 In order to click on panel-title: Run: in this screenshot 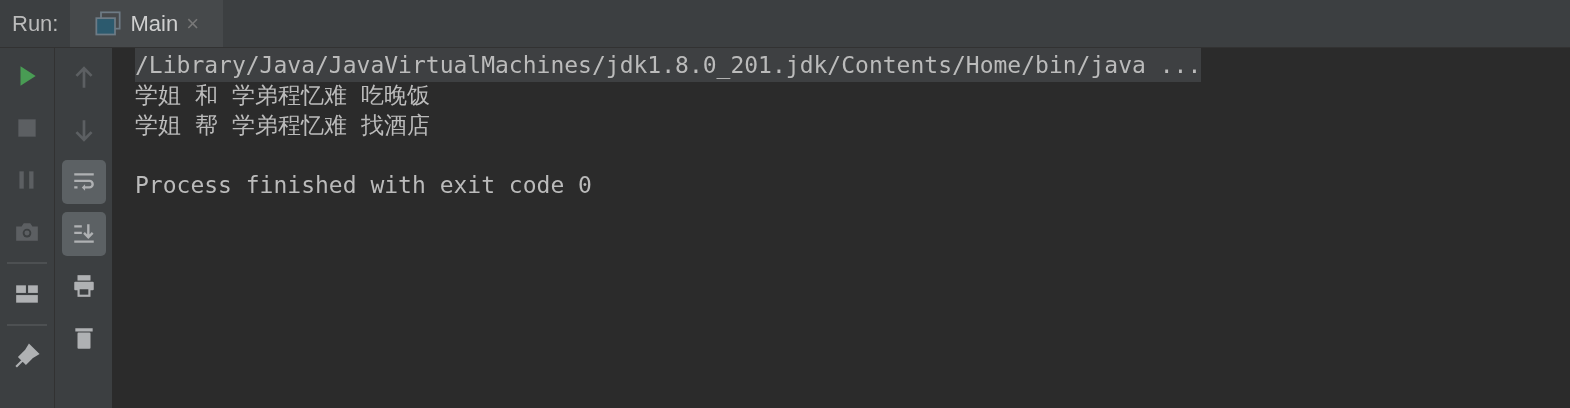, I will do `click(35, 24)`.